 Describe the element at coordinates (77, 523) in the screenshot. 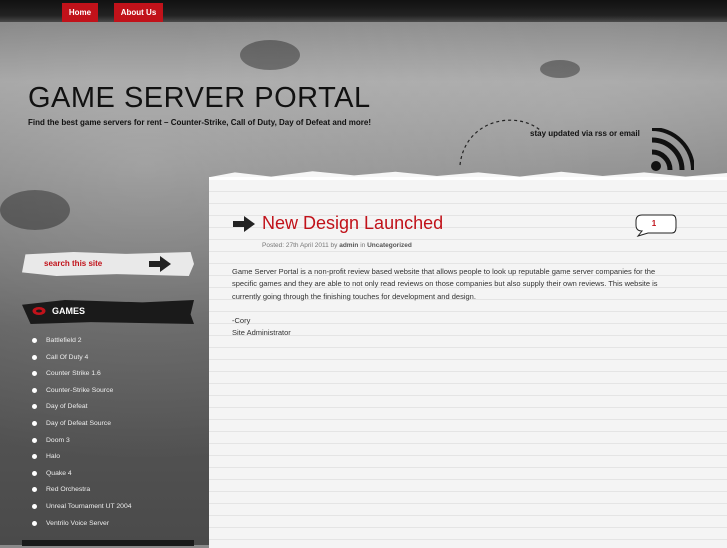

I see `game-link-label: Ventrilo Voice Server` at that location.